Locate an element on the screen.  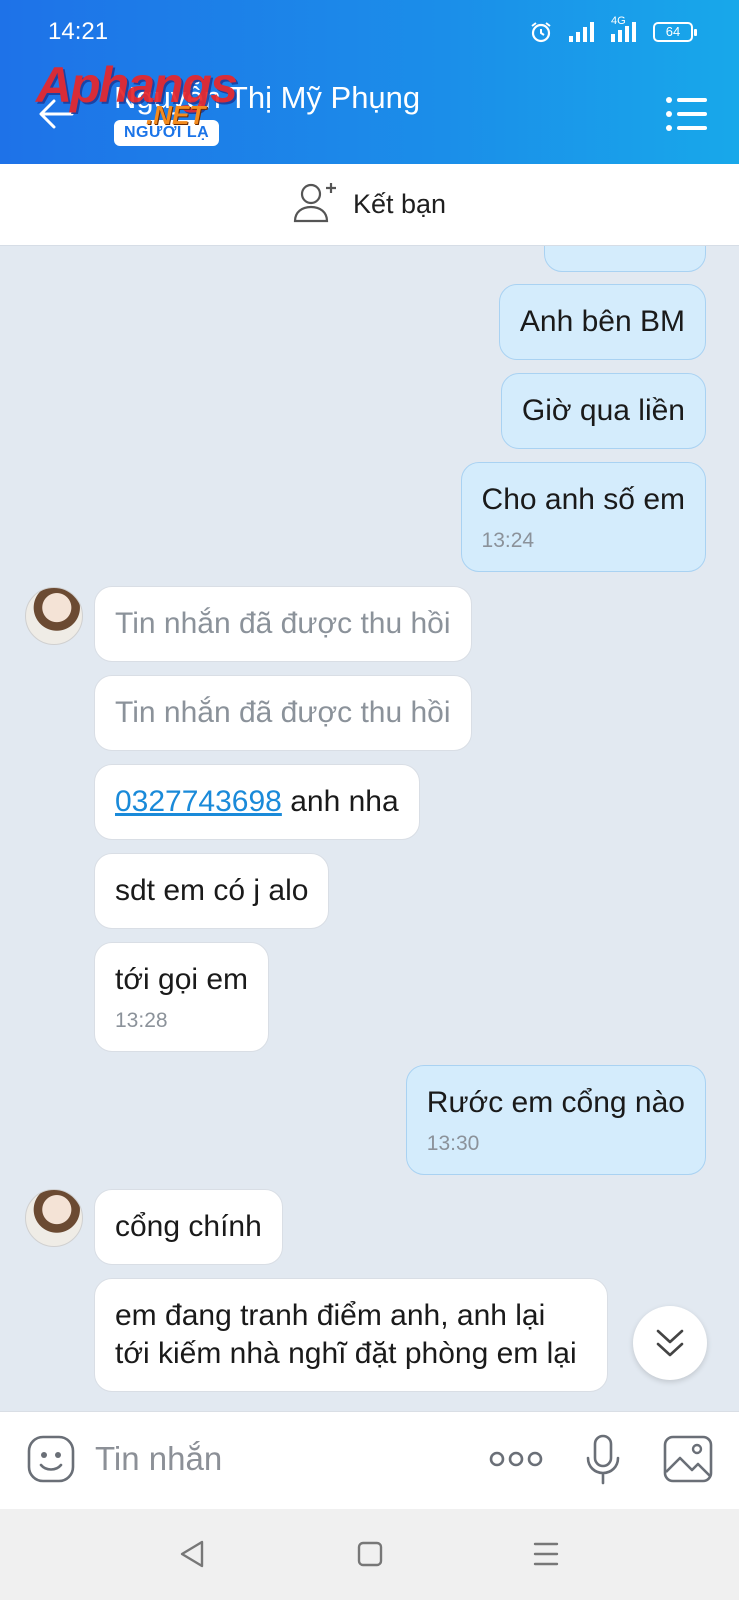
double-chevron-down-icon is located at coordinates (670, 1343).